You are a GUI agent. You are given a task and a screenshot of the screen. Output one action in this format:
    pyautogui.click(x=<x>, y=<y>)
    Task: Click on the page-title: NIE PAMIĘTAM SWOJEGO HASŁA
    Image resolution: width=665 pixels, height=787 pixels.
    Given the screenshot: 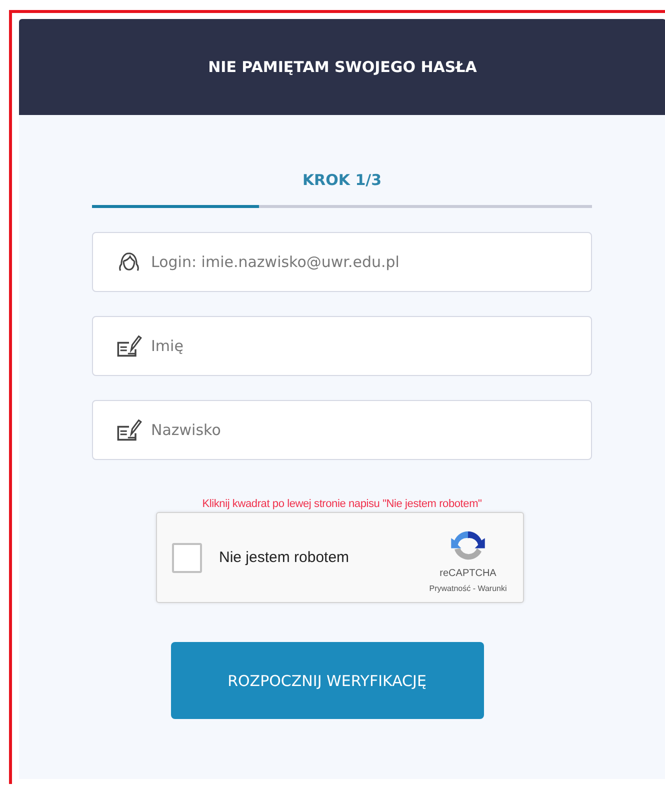 What is the action you would take?
    pyautogui.click(x=342, y=67)
    